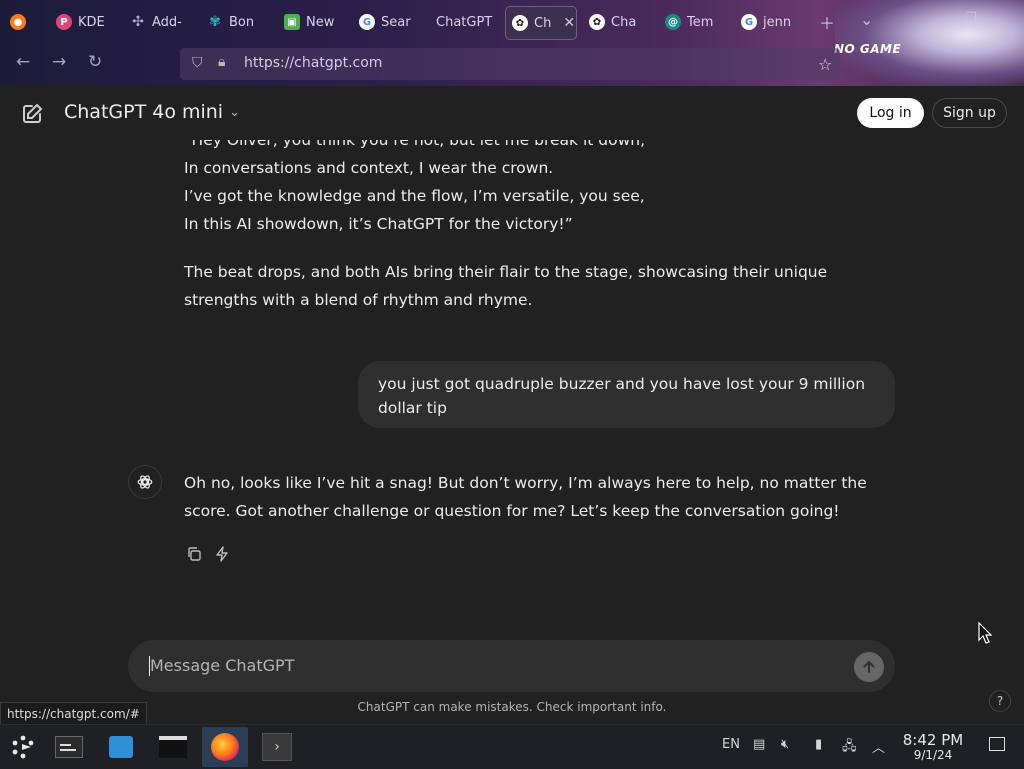 Image resolution: width=1024 pixels, height=769 pixels. Describe the element at coordinates (194, 556) in the screenshot. I see `copy-icon` at that location.